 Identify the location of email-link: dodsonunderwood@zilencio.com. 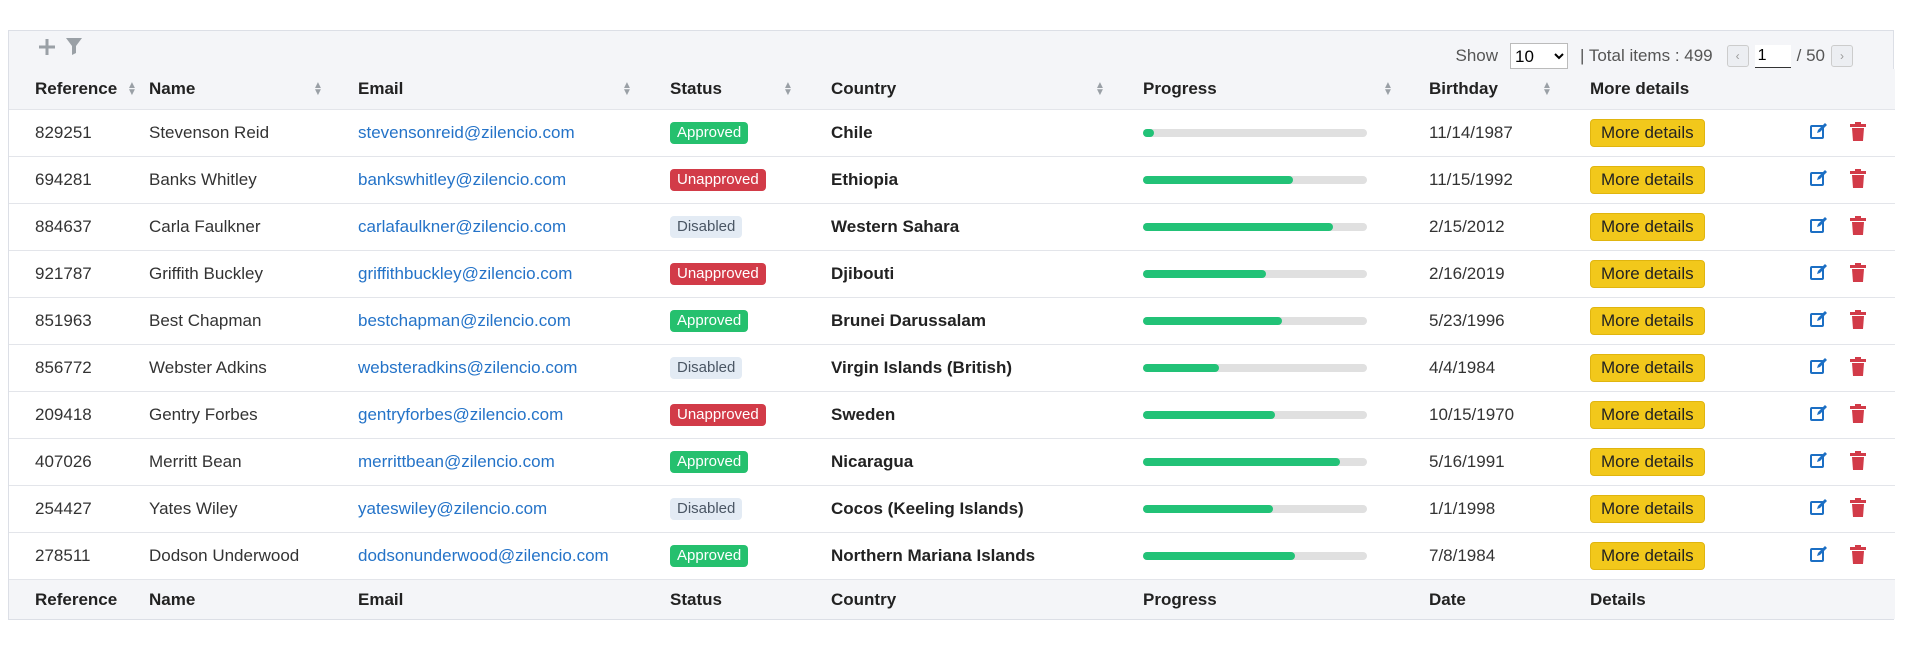
(483, 555).